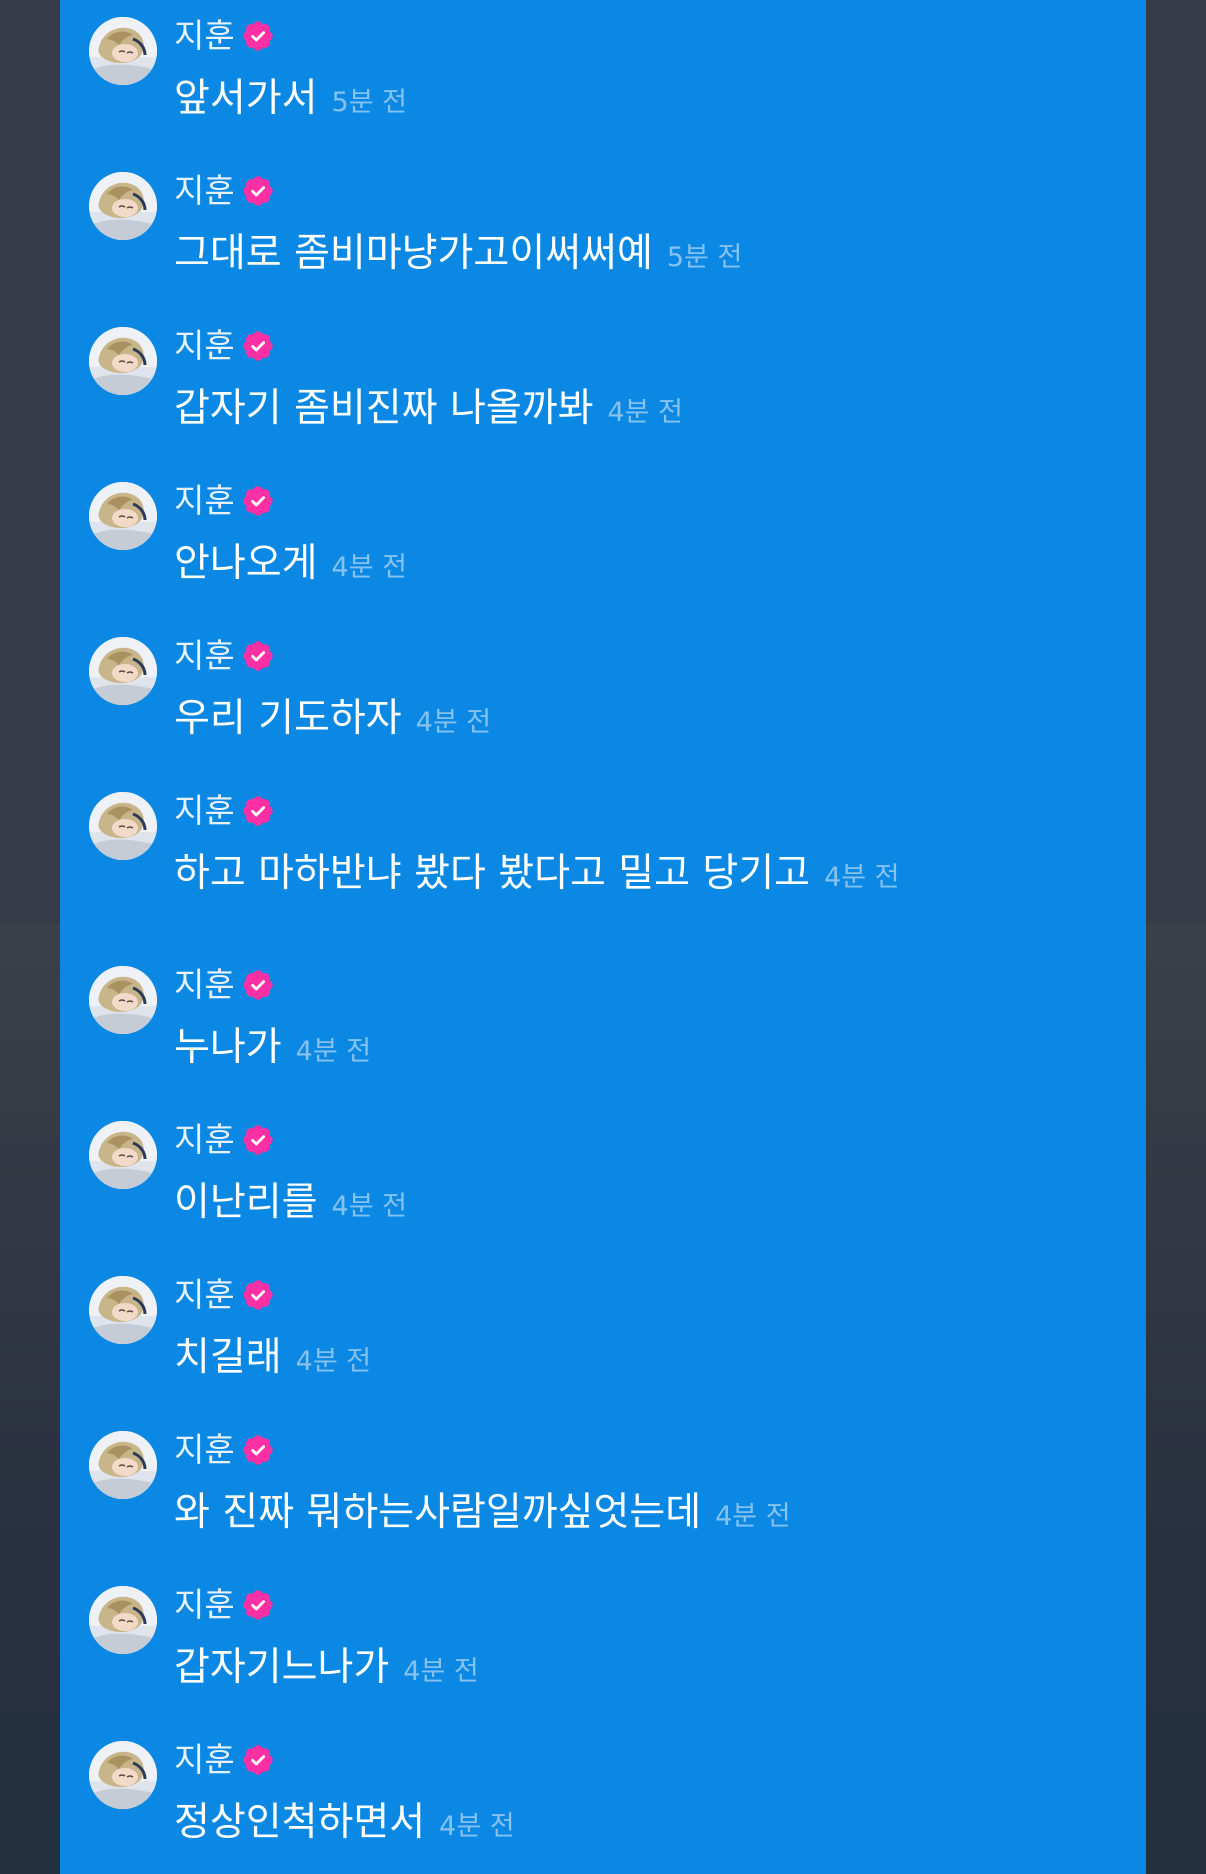 Image resolution: width=1206 pixels, height=1874 pixels. I want to click on chat-message: 지훈 이난리를 4분 전, so click(609, 1174).